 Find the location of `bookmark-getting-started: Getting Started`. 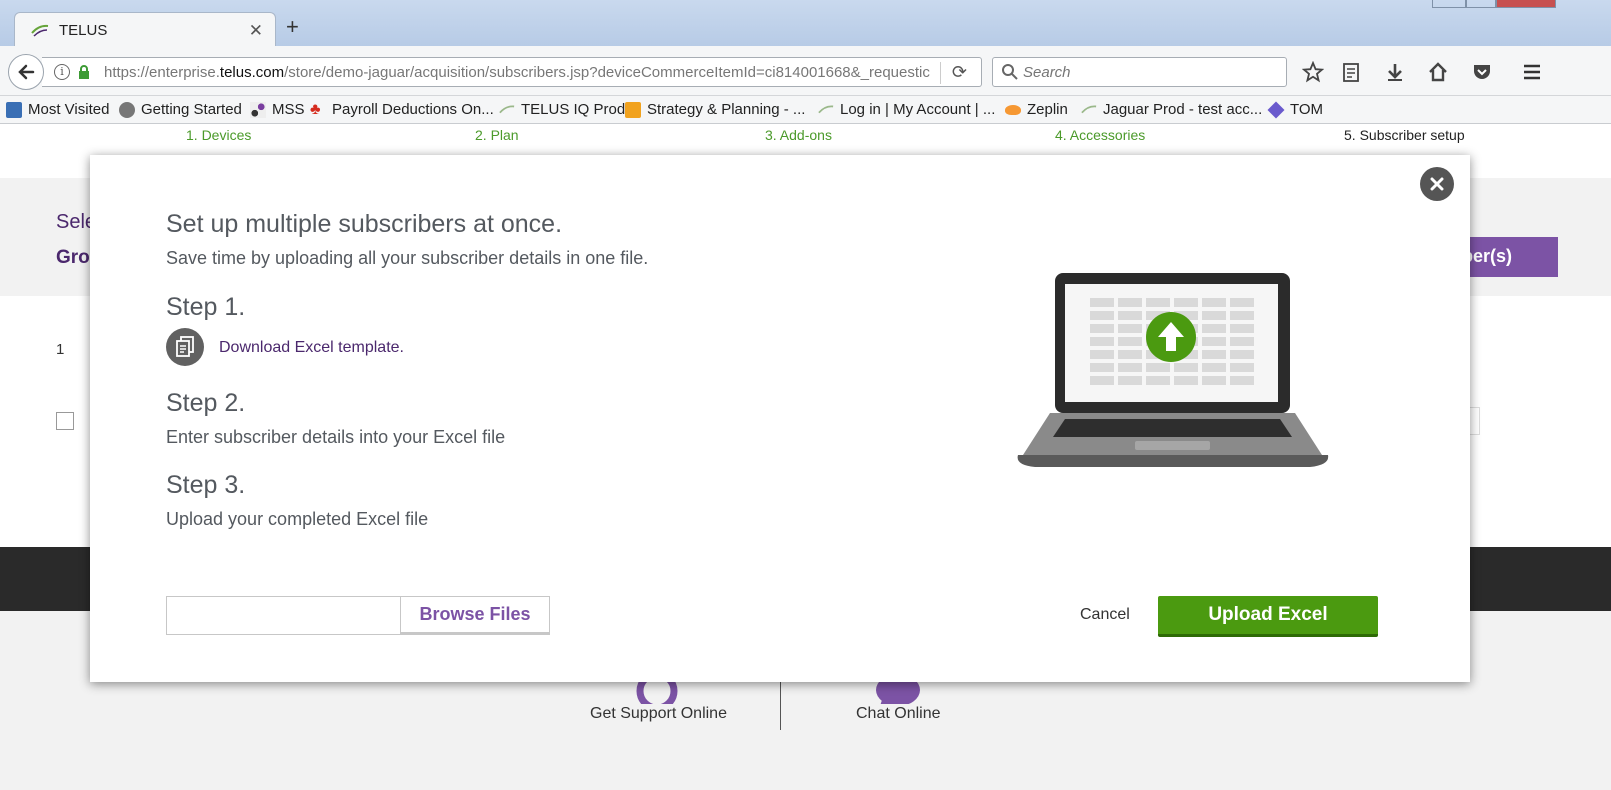

bookmark-getting-started: Getting Started is located at coordinates (180, 109).